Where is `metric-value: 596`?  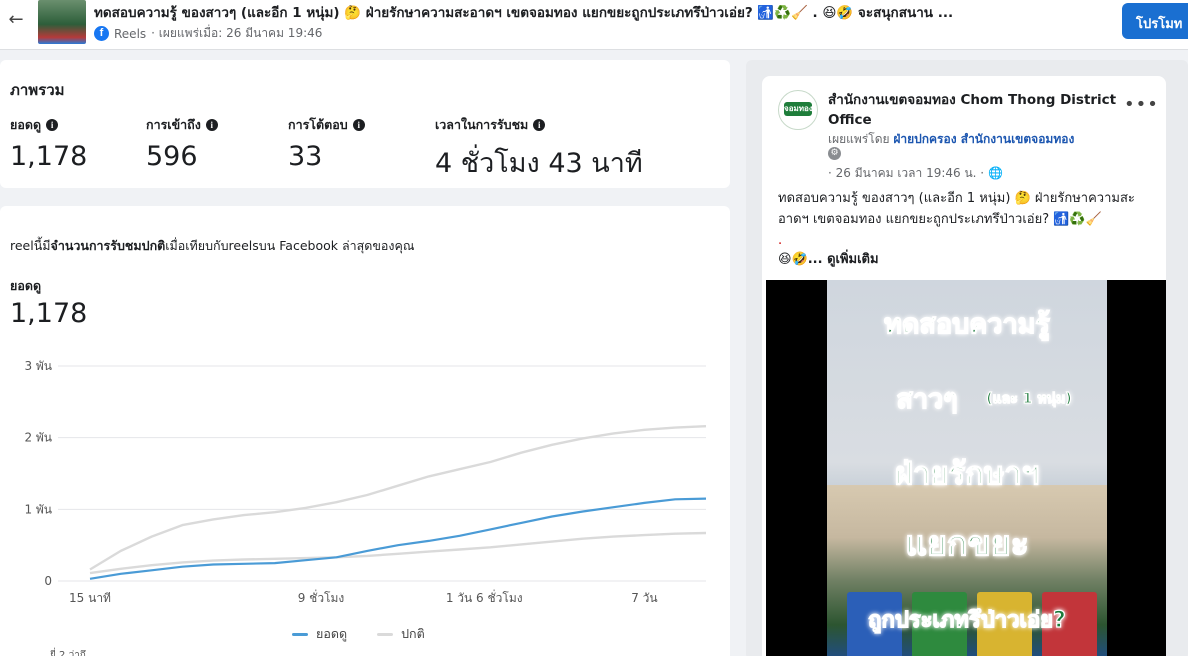
metric-value: 596 is located at coordinates (172, 156).